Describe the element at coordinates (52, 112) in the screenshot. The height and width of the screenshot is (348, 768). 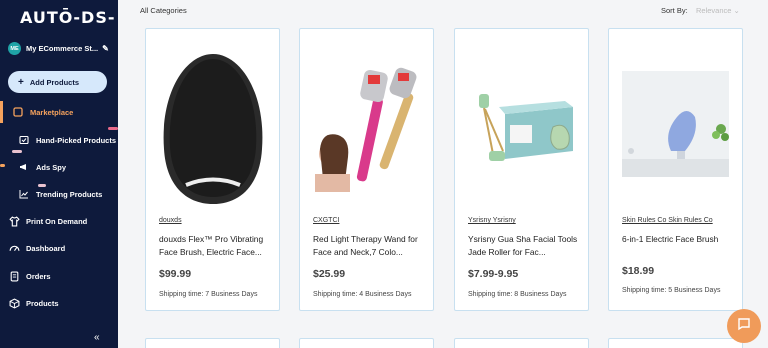
I see `sidebar-item-label: Marketplace` at that location.